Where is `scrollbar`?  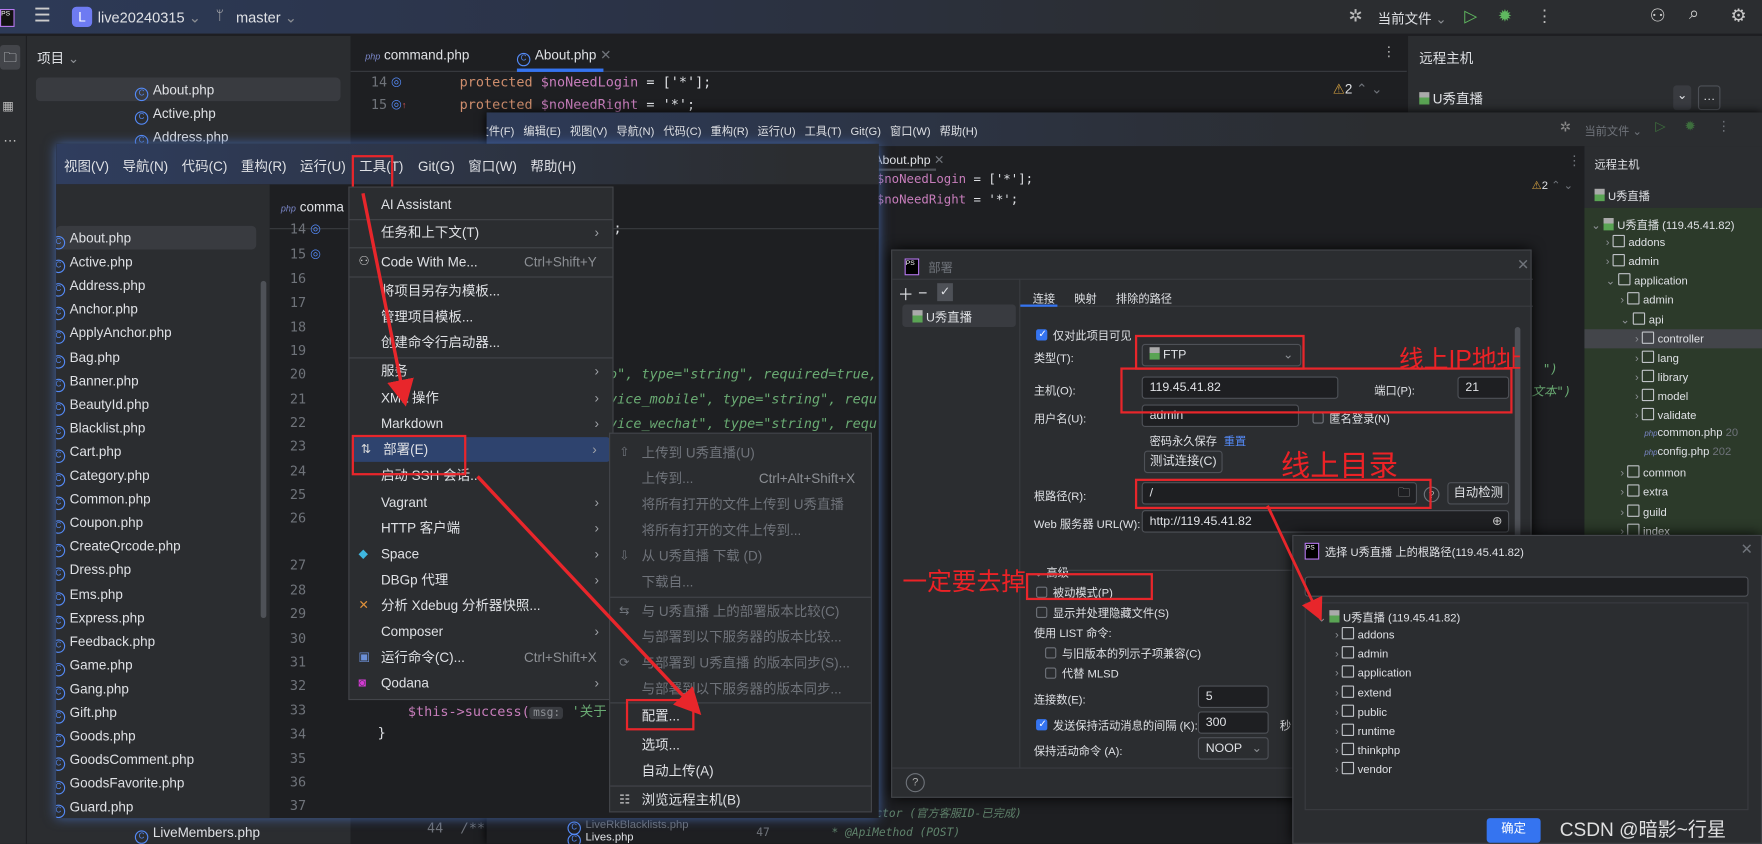
scrollbar is located at coordinates (263, 449).